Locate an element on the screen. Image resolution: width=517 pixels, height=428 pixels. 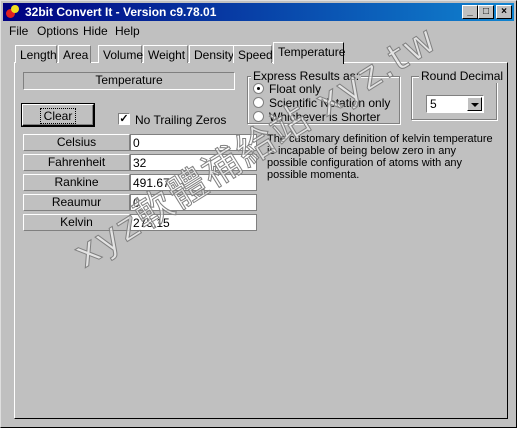
clear-button-label: Clear is located at coordinates (58, 116).